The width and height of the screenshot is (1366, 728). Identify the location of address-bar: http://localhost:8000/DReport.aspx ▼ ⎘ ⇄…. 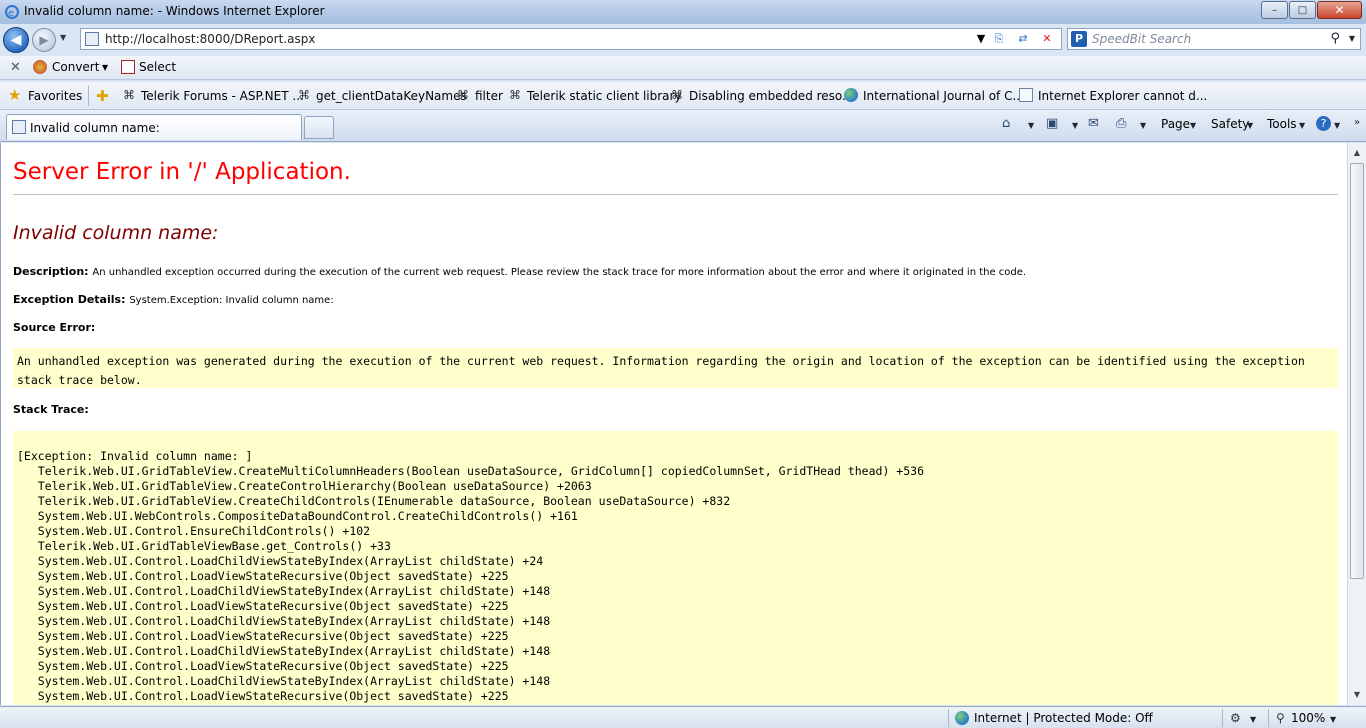
(571, 39).